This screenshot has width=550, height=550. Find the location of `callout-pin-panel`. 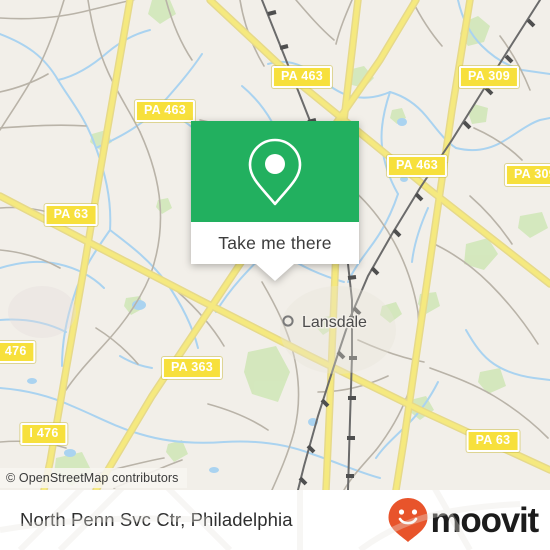

callout-pin-panel is located at coordinates (275, 171).